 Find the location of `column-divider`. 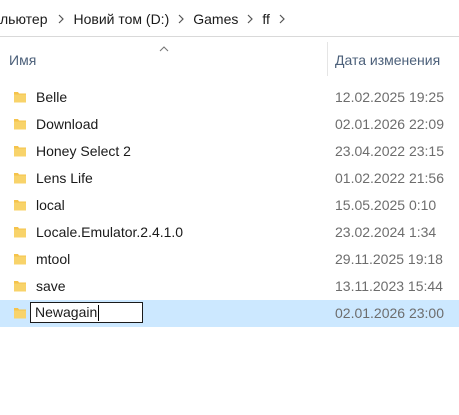

column-divider is located at coordinates (327, 59).